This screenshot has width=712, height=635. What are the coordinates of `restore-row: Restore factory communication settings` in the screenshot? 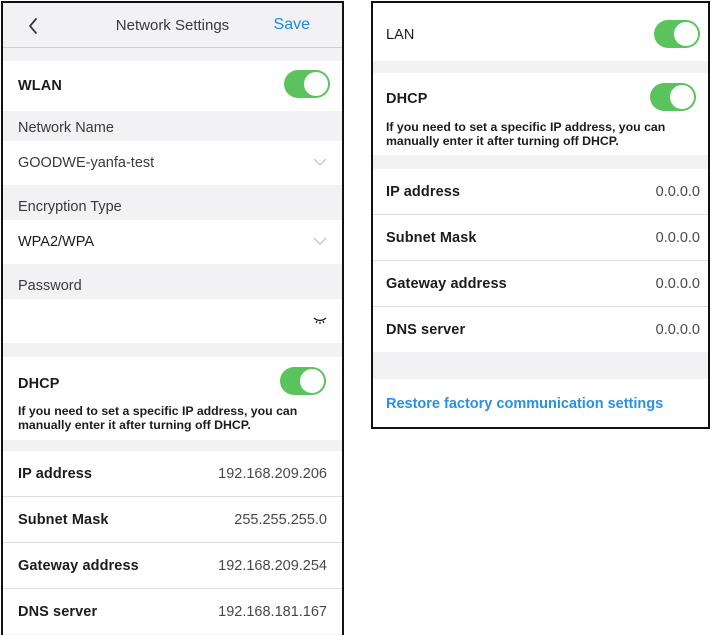 It's located at (540, 403).